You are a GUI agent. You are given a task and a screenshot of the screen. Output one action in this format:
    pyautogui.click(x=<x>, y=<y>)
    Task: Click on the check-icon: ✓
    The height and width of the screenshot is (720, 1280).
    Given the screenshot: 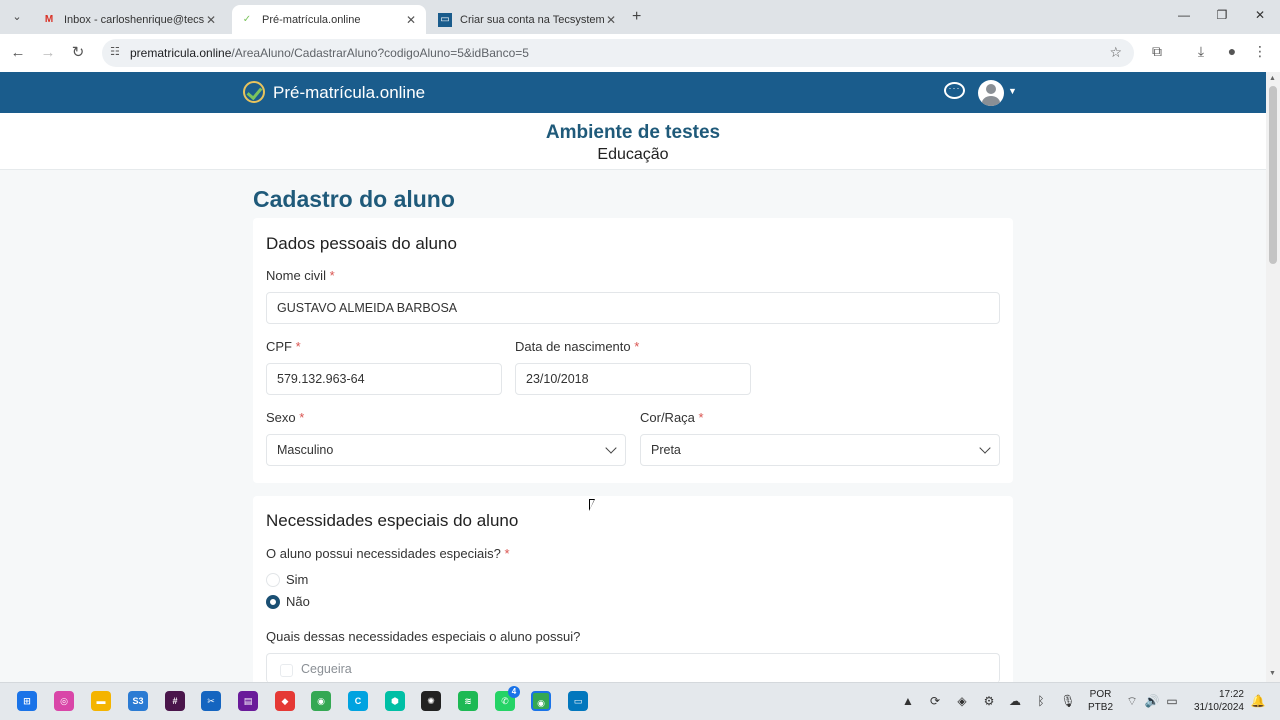 What is the action you would take?
    pyautogui.click(x=247, y=19)
    